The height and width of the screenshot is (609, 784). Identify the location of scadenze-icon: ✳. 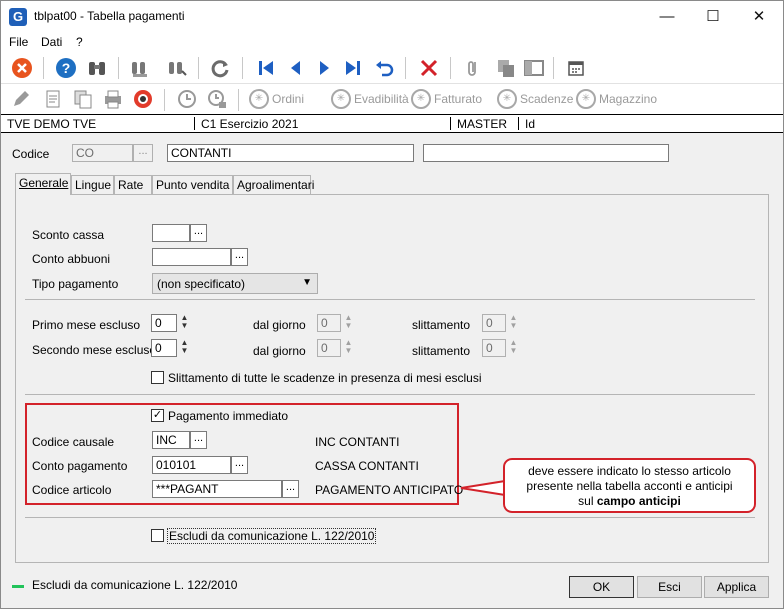
(507, 99).